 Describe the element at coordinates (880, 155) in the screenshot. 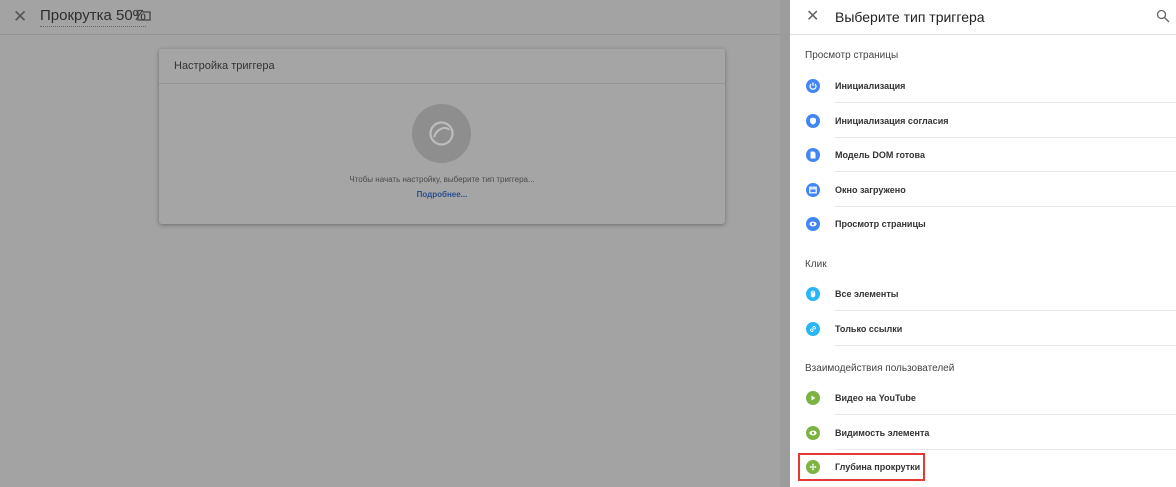

I see `trigger-type-label: Модель DOM готова` at that location.